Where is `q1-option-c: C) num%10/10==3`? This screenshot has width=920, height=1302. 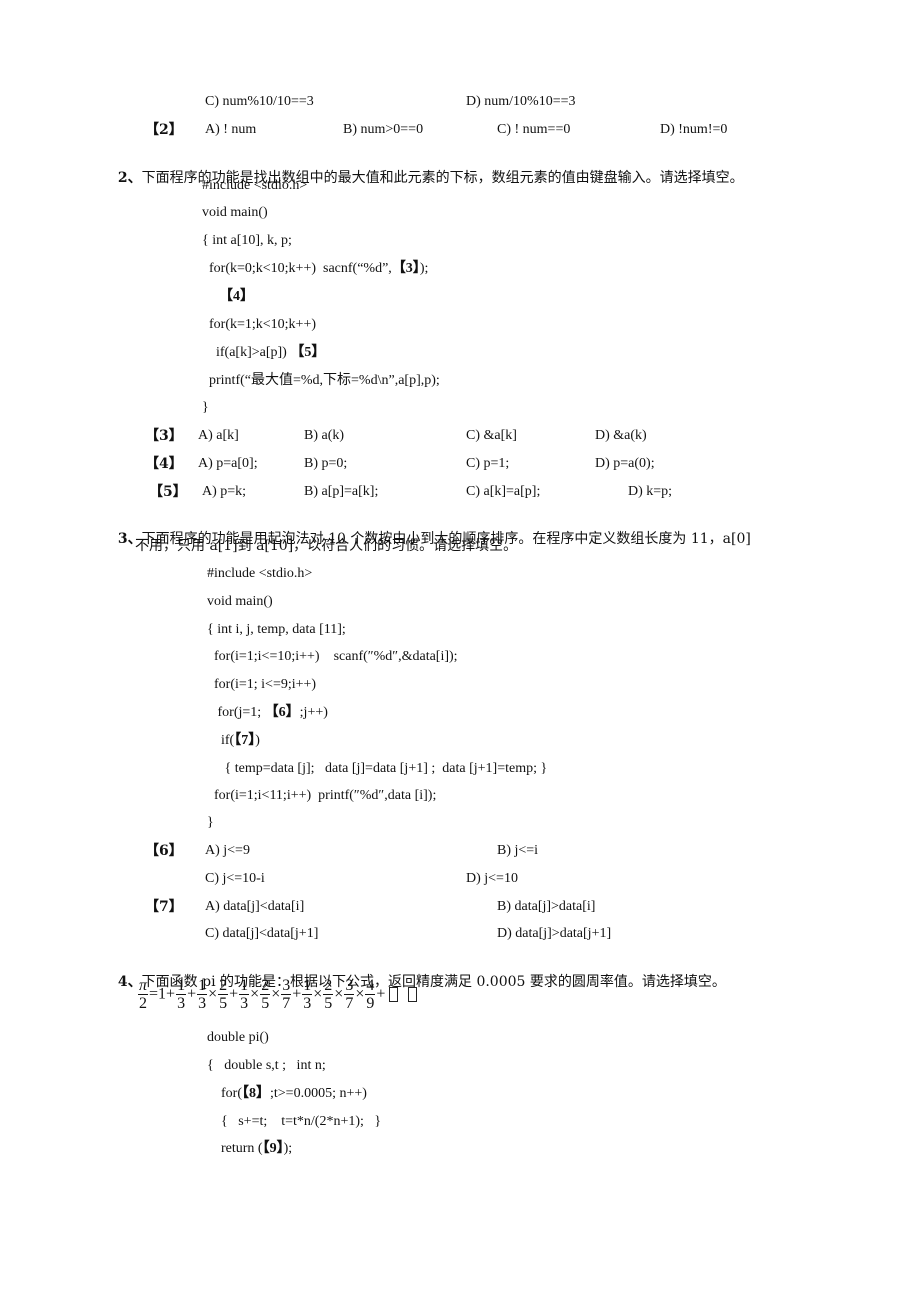 q1-option-c: C) num%10/10==3 is located at coordinates (259, 101).